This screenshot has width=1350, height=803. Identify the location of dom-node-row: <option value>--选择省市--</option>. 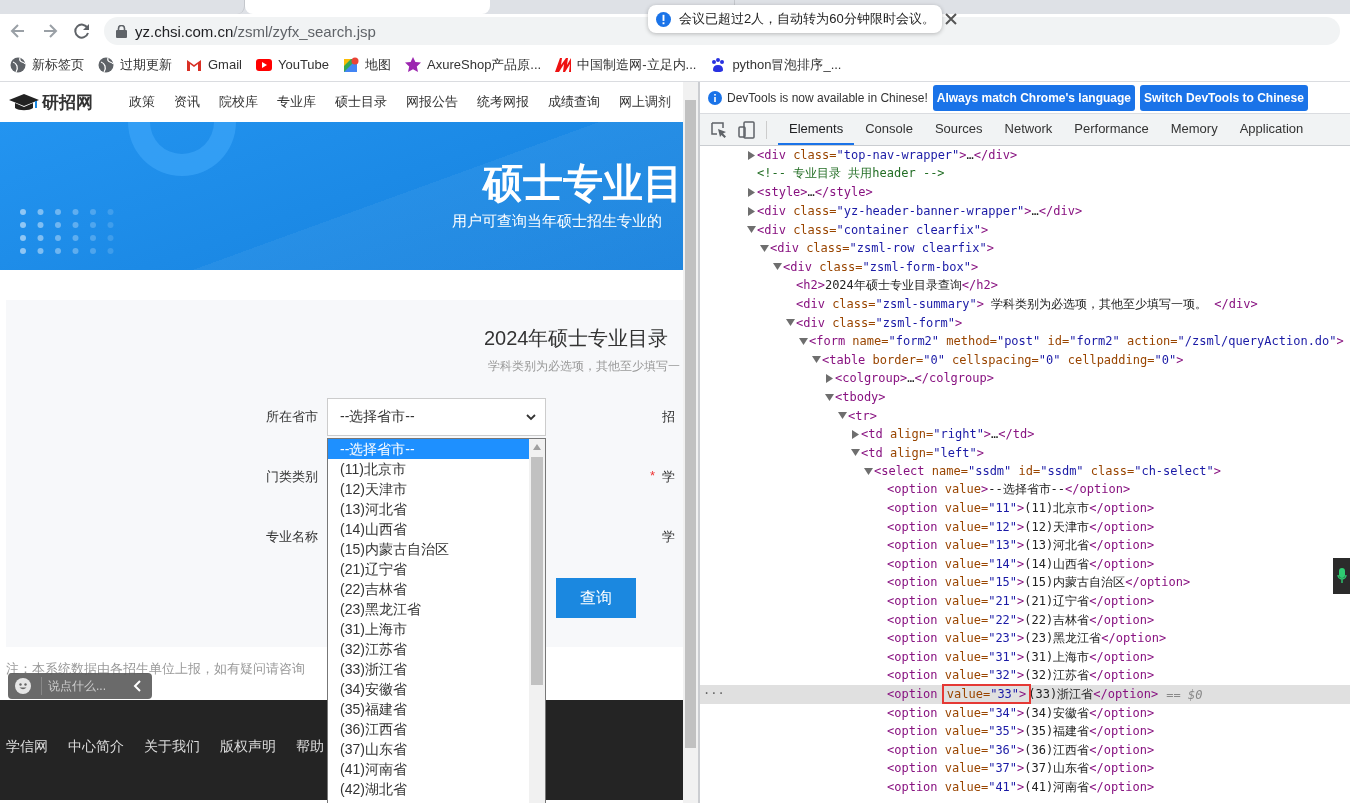
(1025, 490).